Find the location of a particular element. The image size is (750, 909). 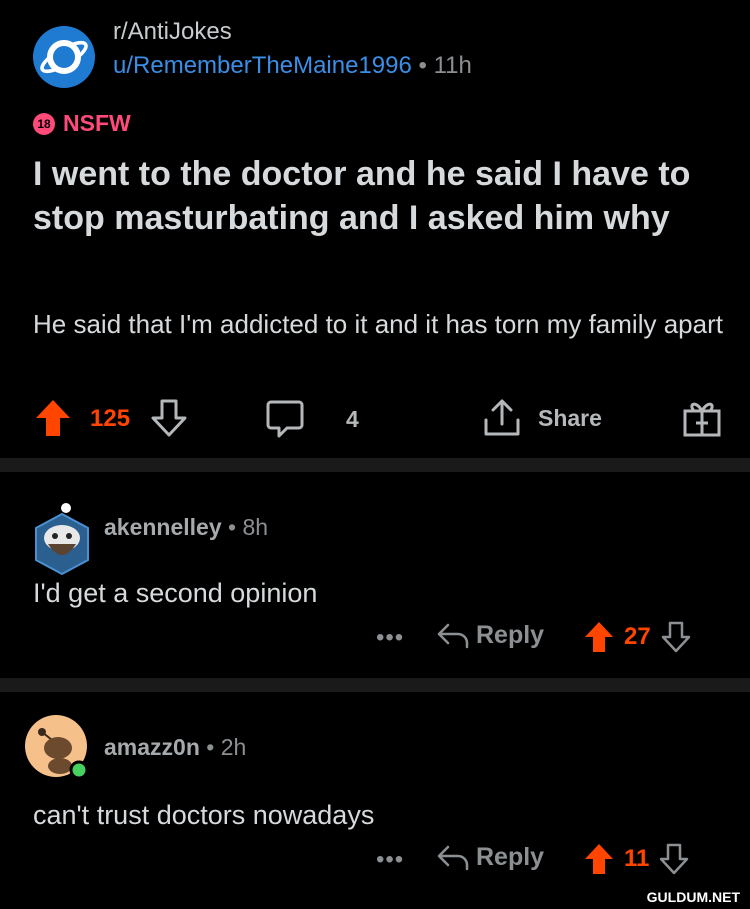

watermark-text: GULDUM.NET is located at coordinates (693, 897).